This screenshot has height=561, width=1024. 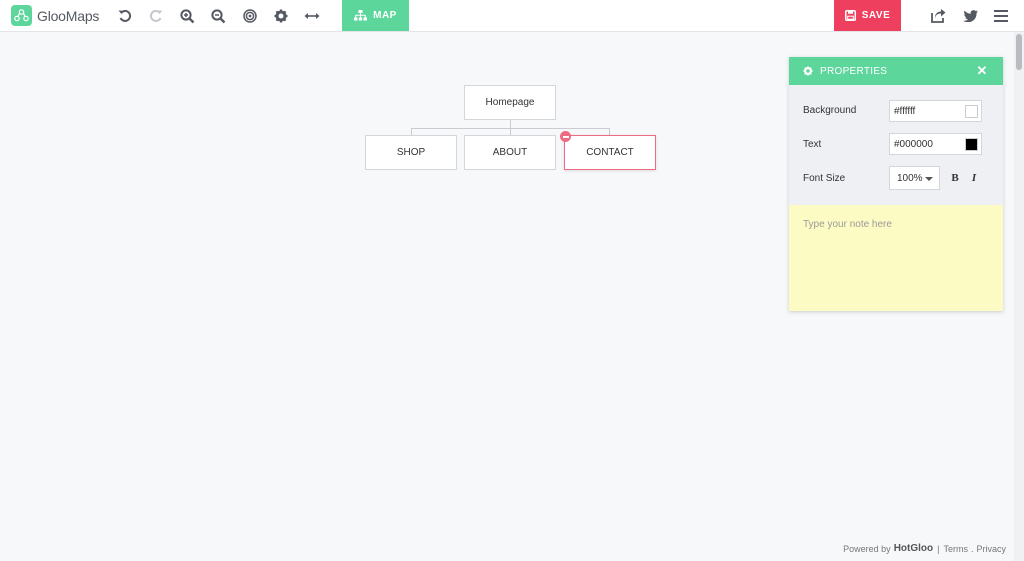 What do you see at coordinates (910, 178) in the screenshot?
I see `font-size-value: 100%` at bounding box center [910, 178].